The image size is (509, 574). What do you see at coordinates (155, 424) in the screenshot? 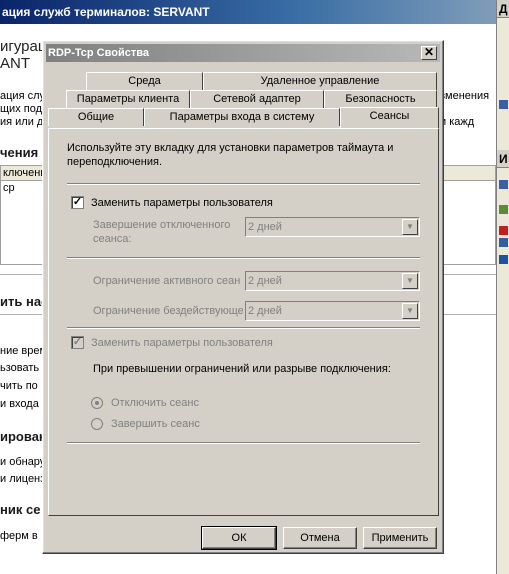
I see `end-session-label: Завершить сеанс` at bounding box center [155, 424].